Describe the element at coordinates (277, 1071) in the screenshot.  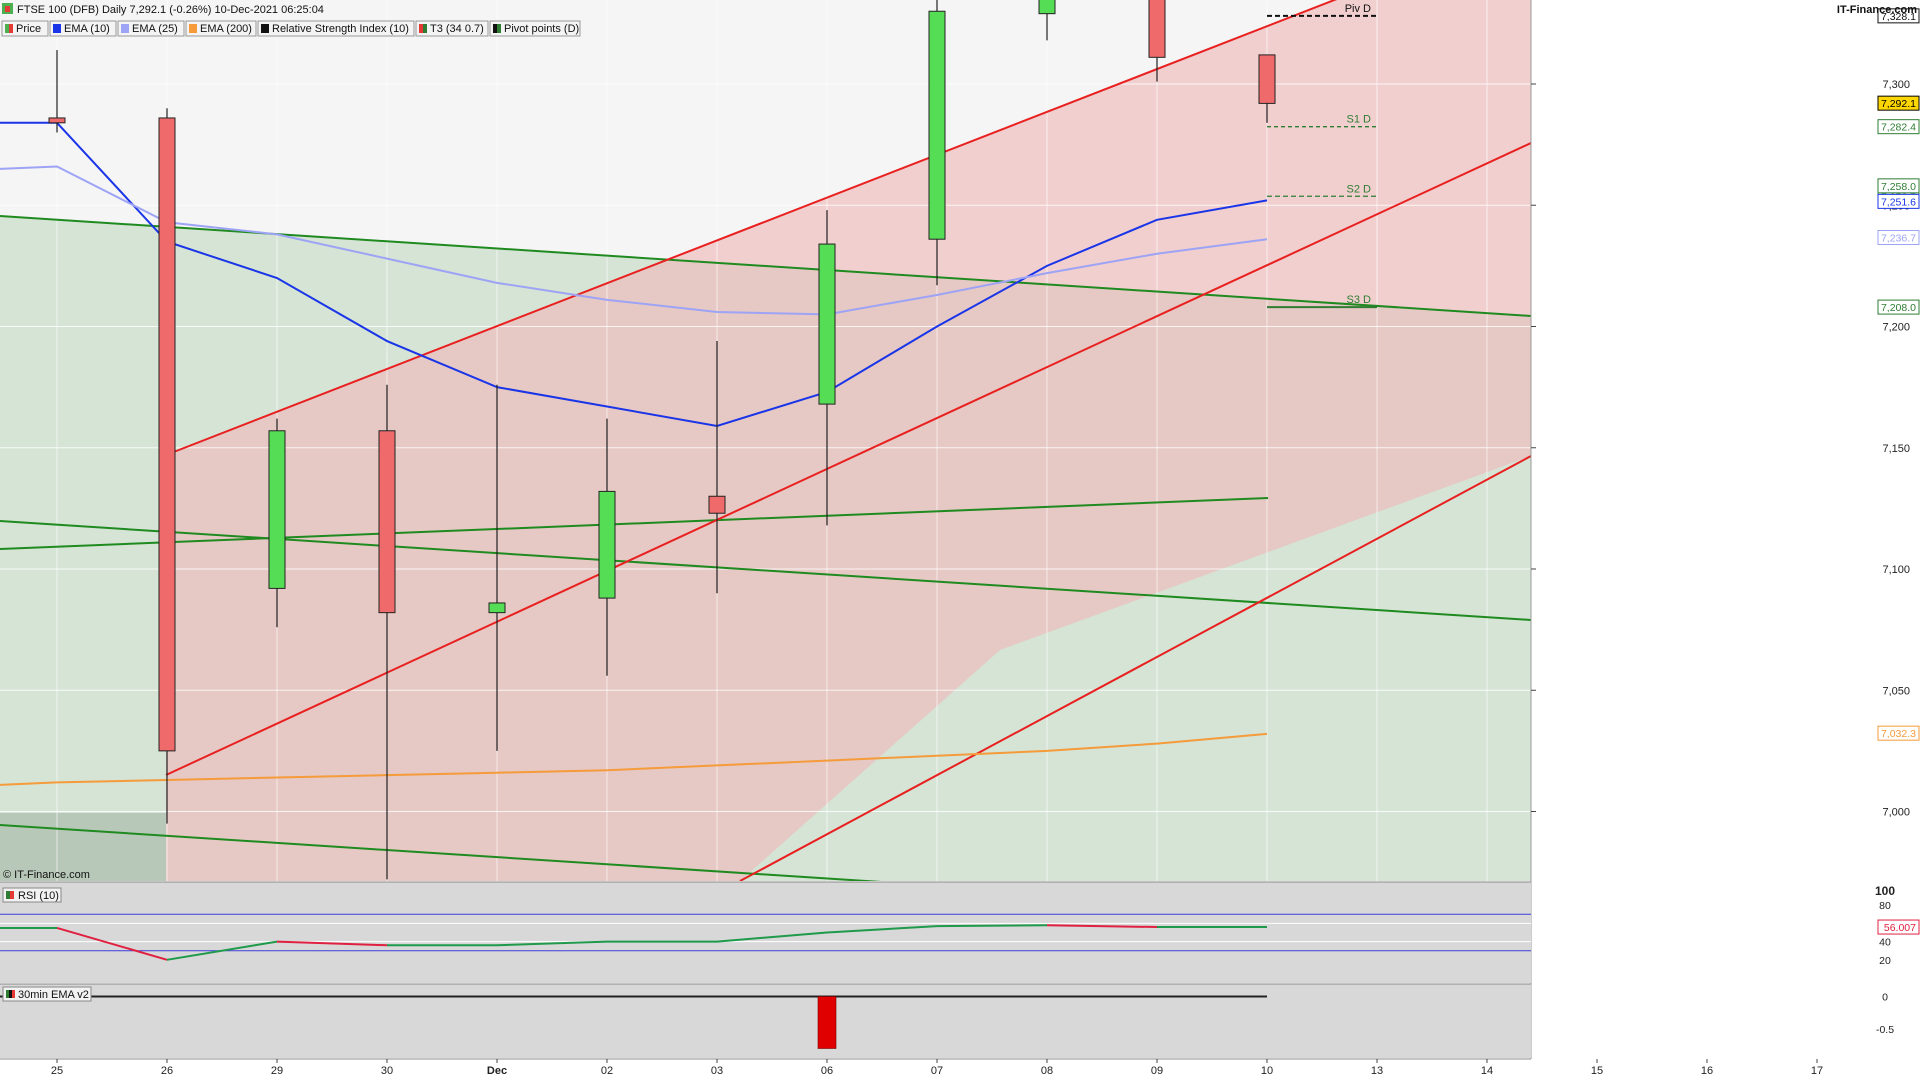
I see `x-tick-label: 29` at that location.